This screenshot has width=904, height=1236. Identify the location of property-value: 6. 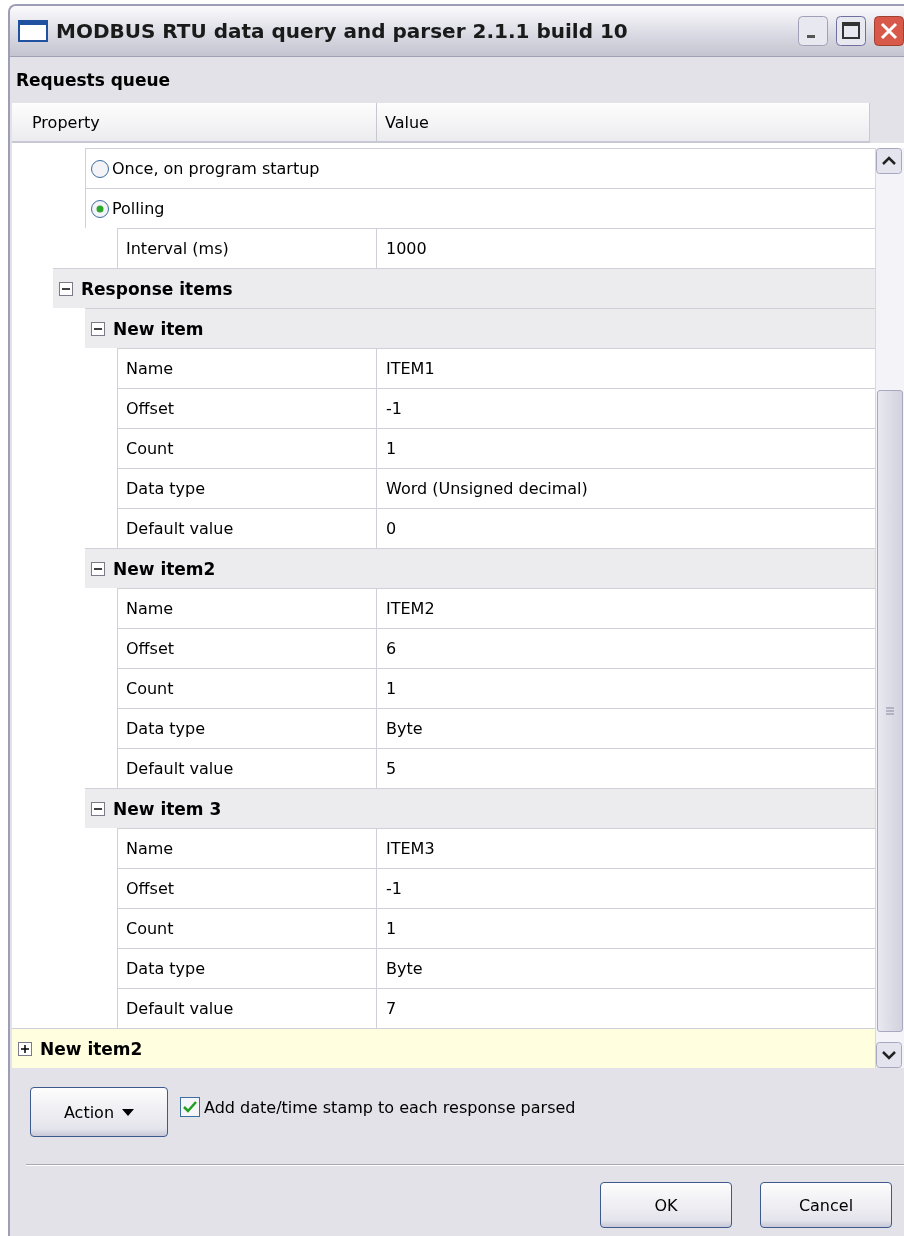
(391, 648).